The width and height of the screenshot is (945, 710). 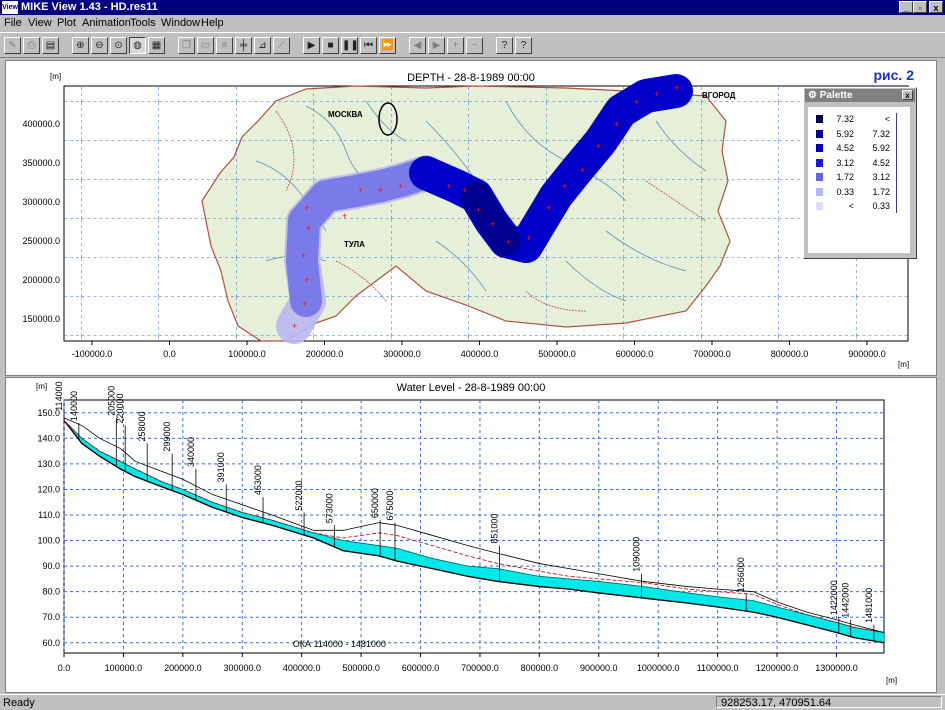 I want to click on palette-low: 4.52, so click(x=845, y=148).